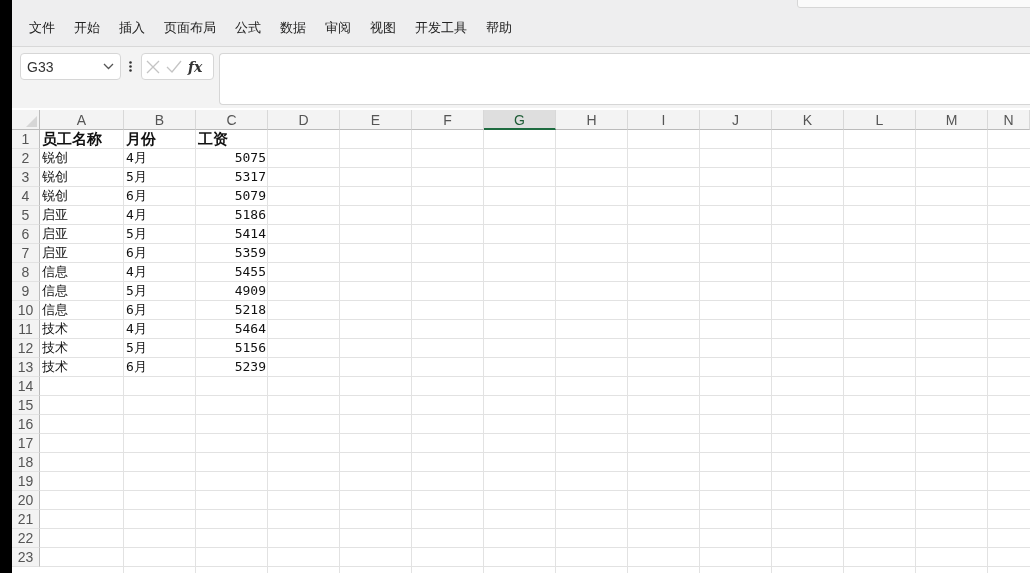 This screenshot has width=1030, height=573. What do you see at coordinates (141, 139) in the screenshot?
I see `table-cell-text: 月份` at bounding box center [141, 139].